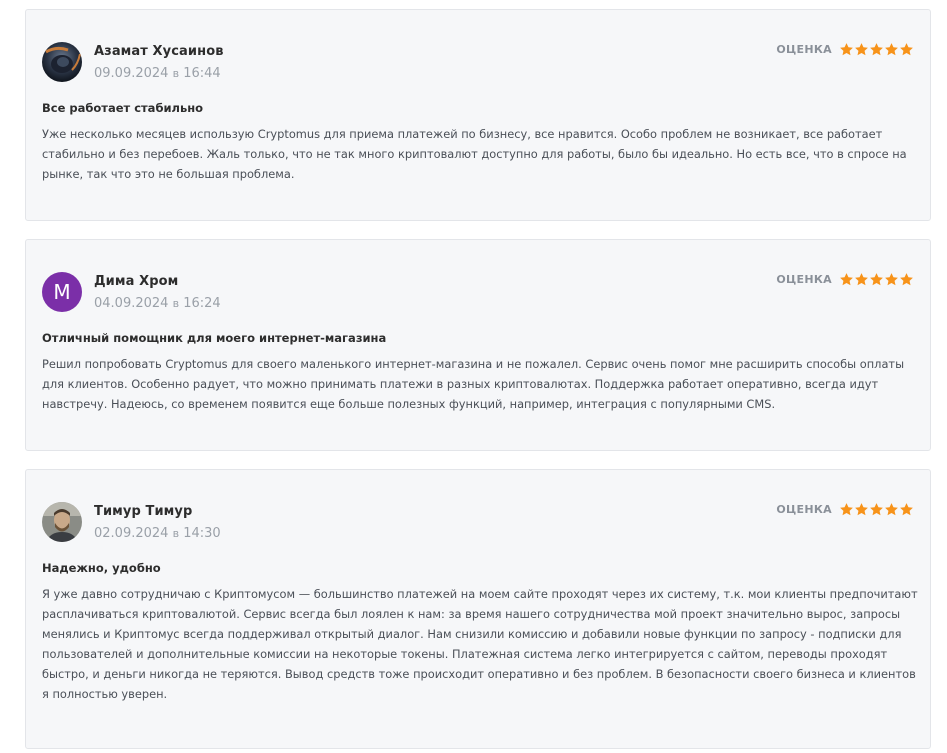 This screenshot has height=753, width=947. Describe the element at coordinates (157, 533) in the screenshot. I see `review-date: 02.09.2024 в 14:30` at that location.